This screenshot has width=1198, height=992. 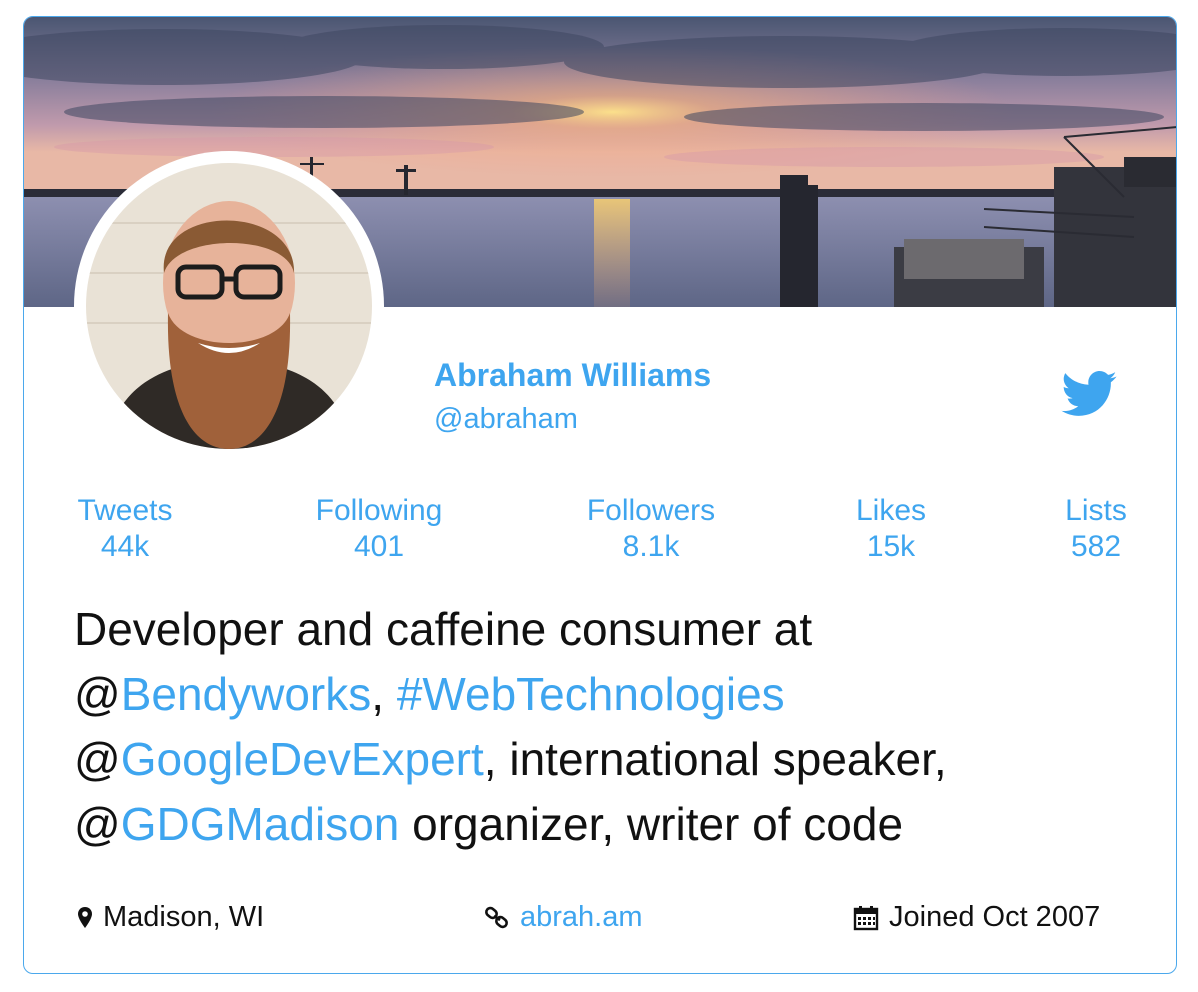 I want to click on stat-likes: Likes 15k, so click(x=891, y=529).